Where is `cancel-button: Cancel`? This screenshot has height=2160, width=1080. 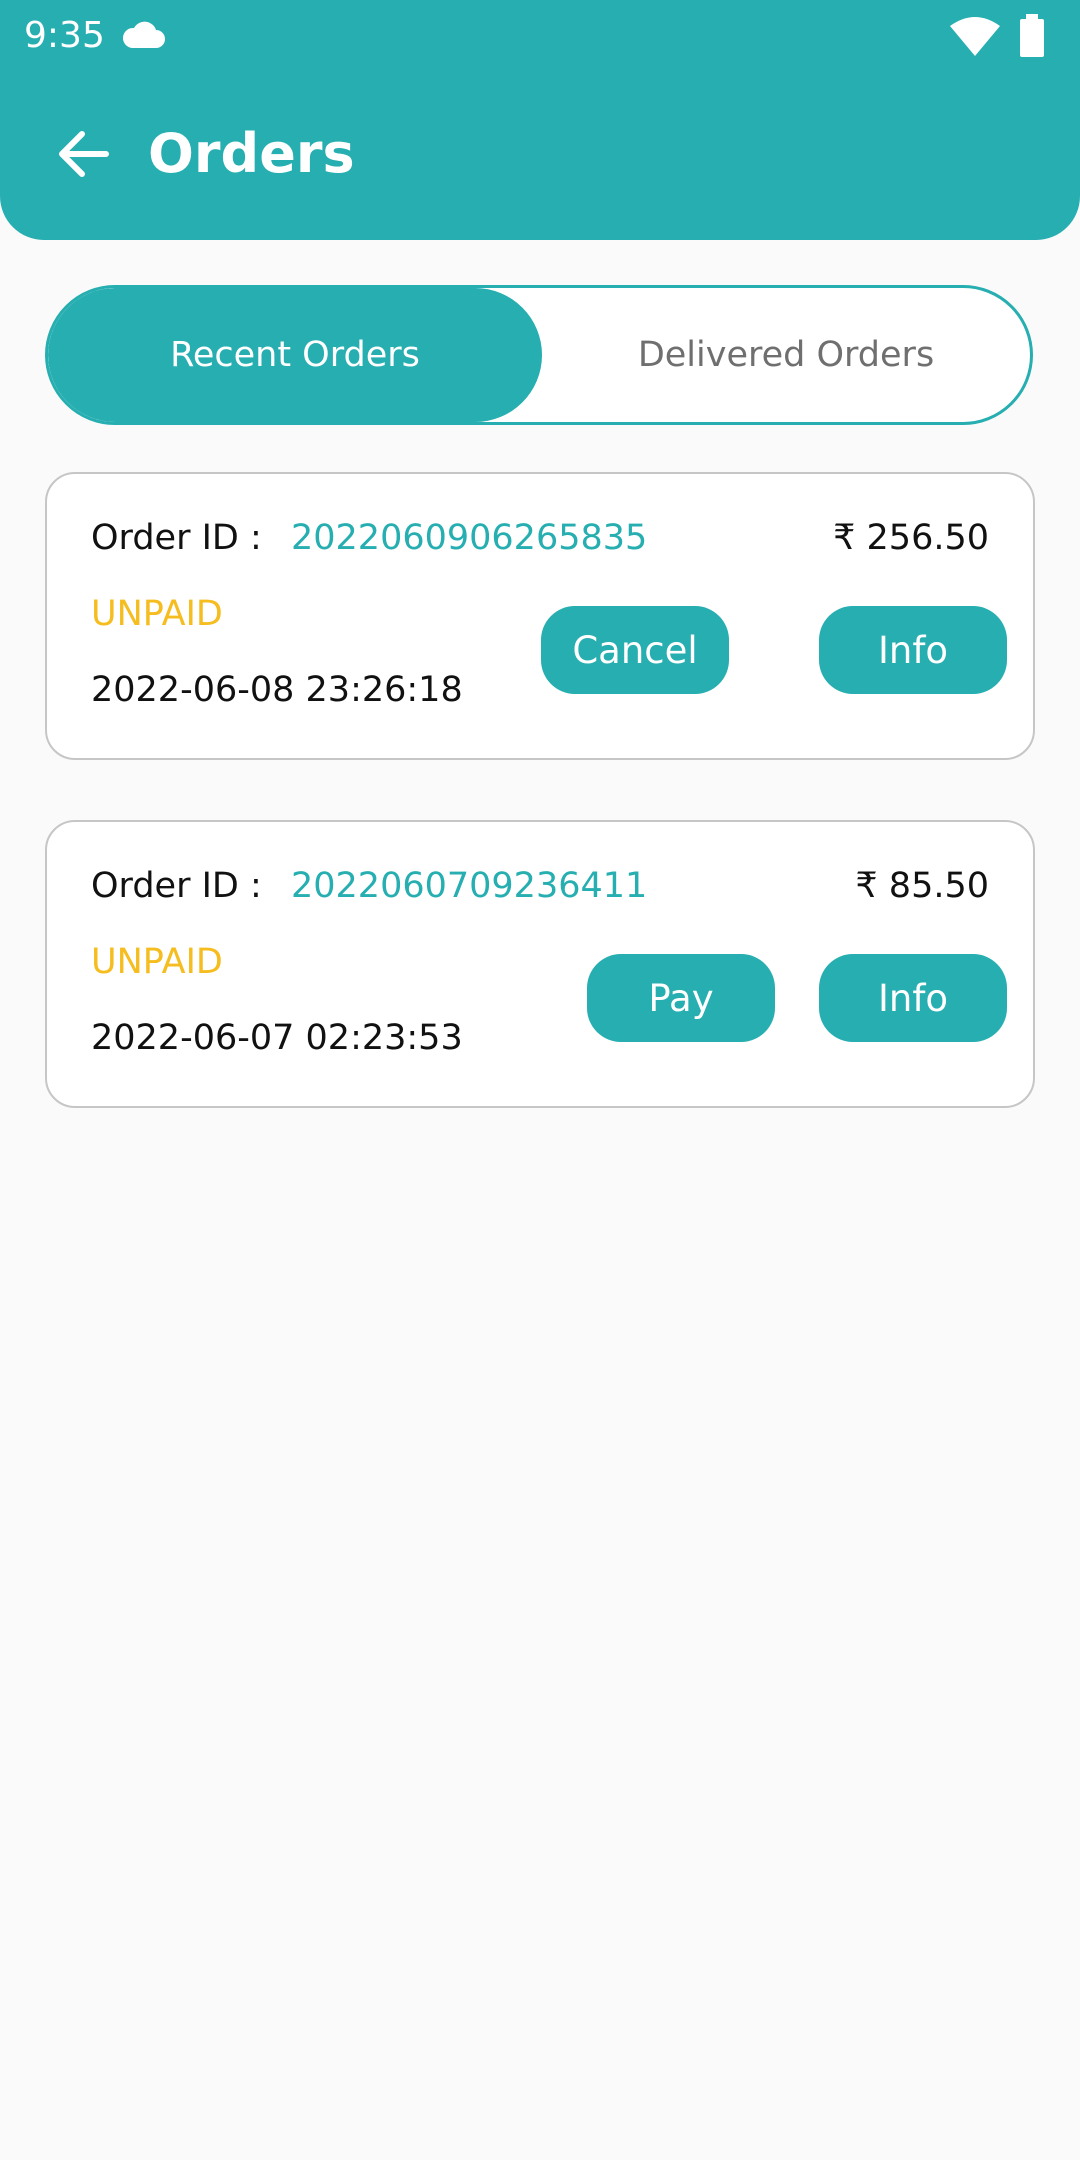
cancel-button: Cancel is located at coordinates (635, 650).